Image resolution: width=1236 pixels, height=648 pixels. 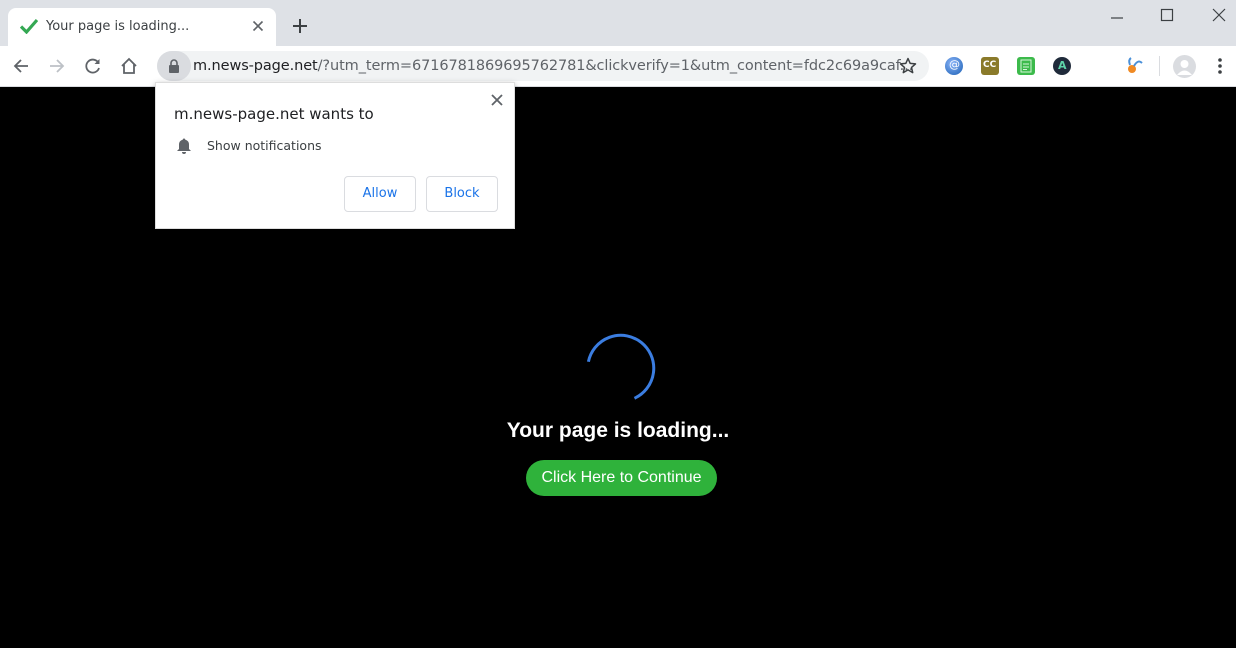 I want to click on browser-menu-icon, so click(x=1220, y=66).